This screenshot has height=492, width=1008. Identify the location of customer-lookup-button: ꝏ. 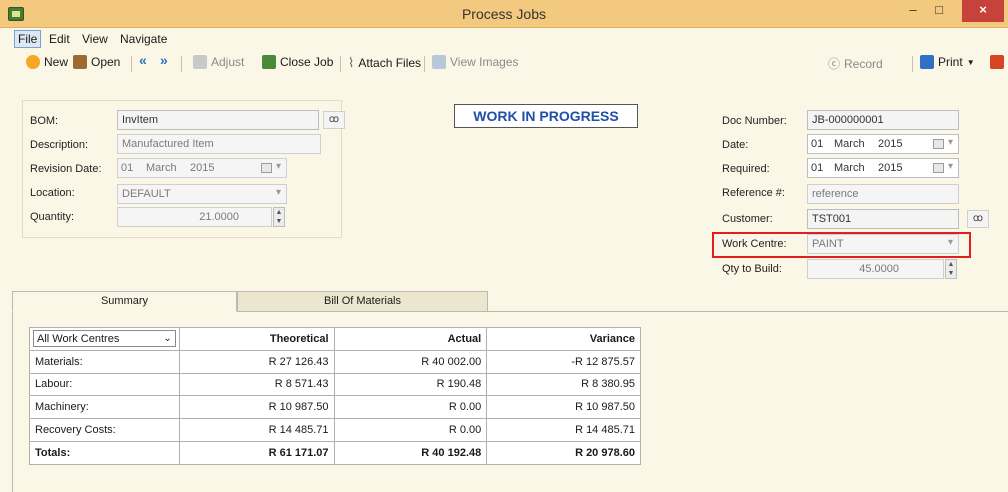
(978, 219).